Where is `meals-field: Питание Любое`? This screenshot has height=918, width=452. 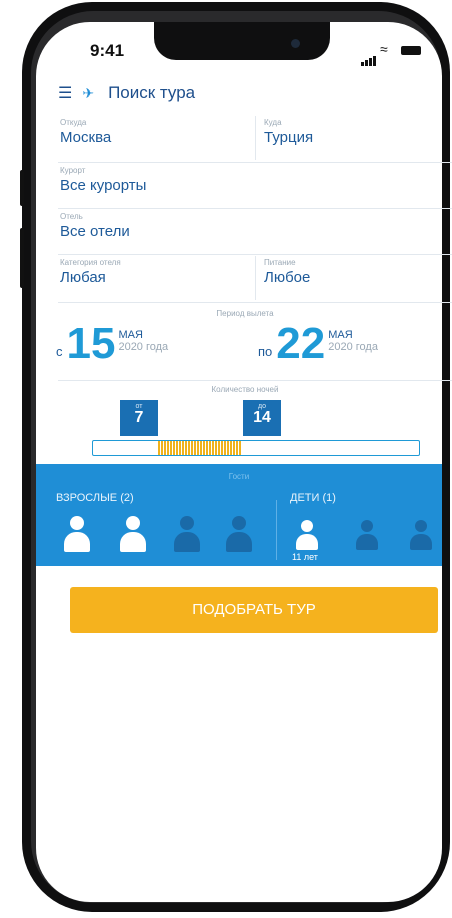 meals-field: Питание Любое is located at coordinates (287, 272).